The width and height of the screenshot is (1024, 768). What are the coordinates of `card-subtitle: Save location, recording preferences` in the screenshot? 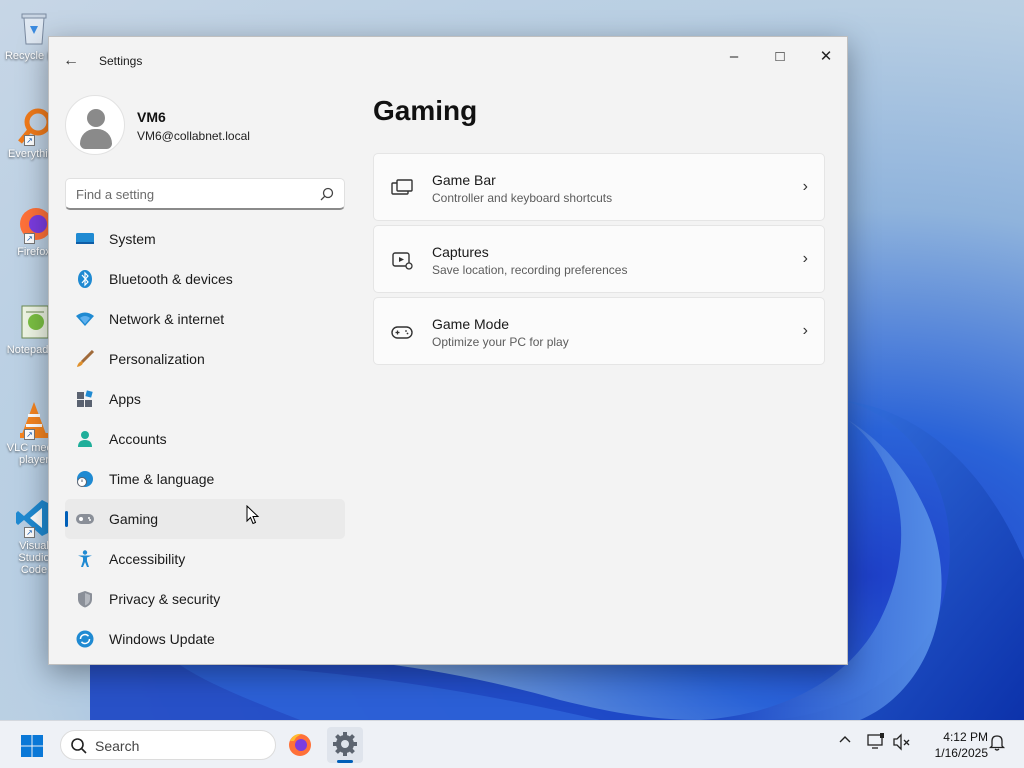 It's located at (530, 270).